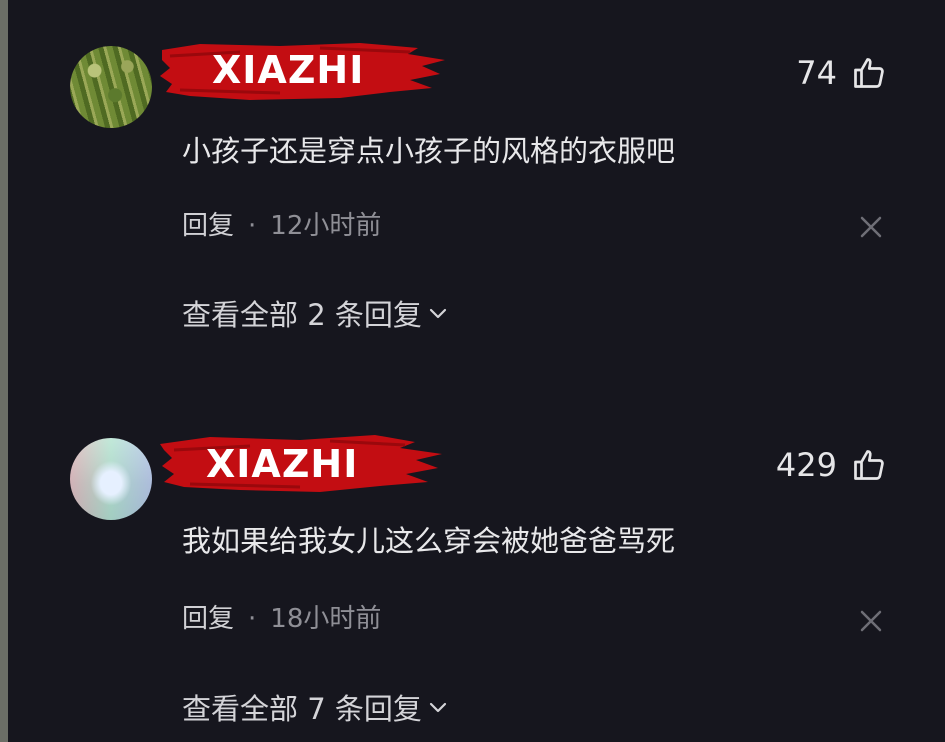 This screenshot has height=742, width=945. I want to click on like-group: 429, so click(831, 465).